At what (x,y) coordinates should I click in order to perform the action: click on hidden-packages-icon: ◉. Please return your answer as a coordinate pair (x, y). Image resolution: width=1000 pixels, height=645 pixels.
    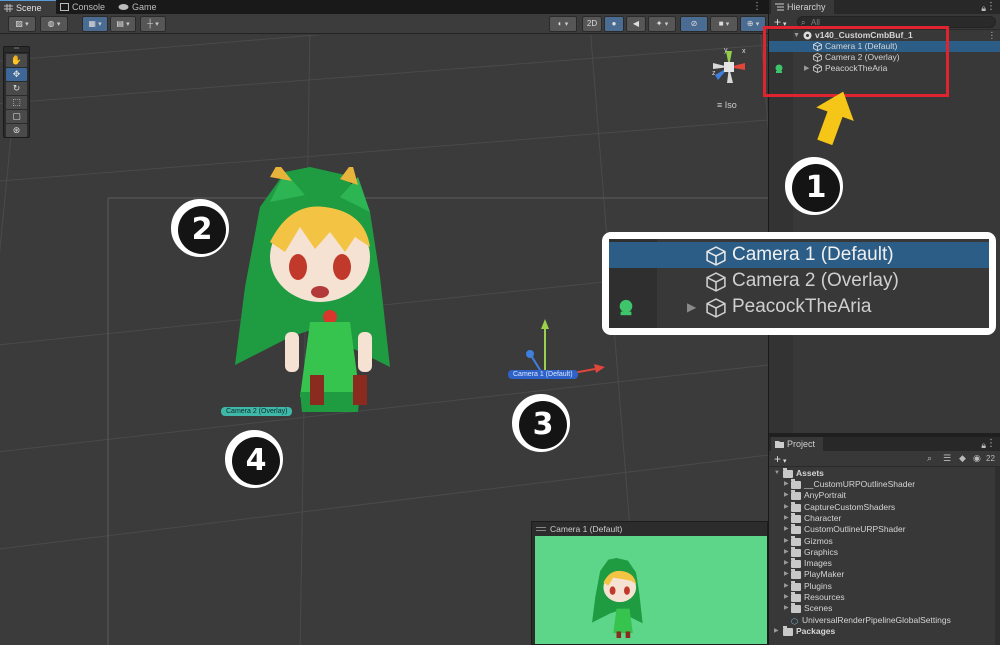
    Looking at the image, I should click on (977, 458).